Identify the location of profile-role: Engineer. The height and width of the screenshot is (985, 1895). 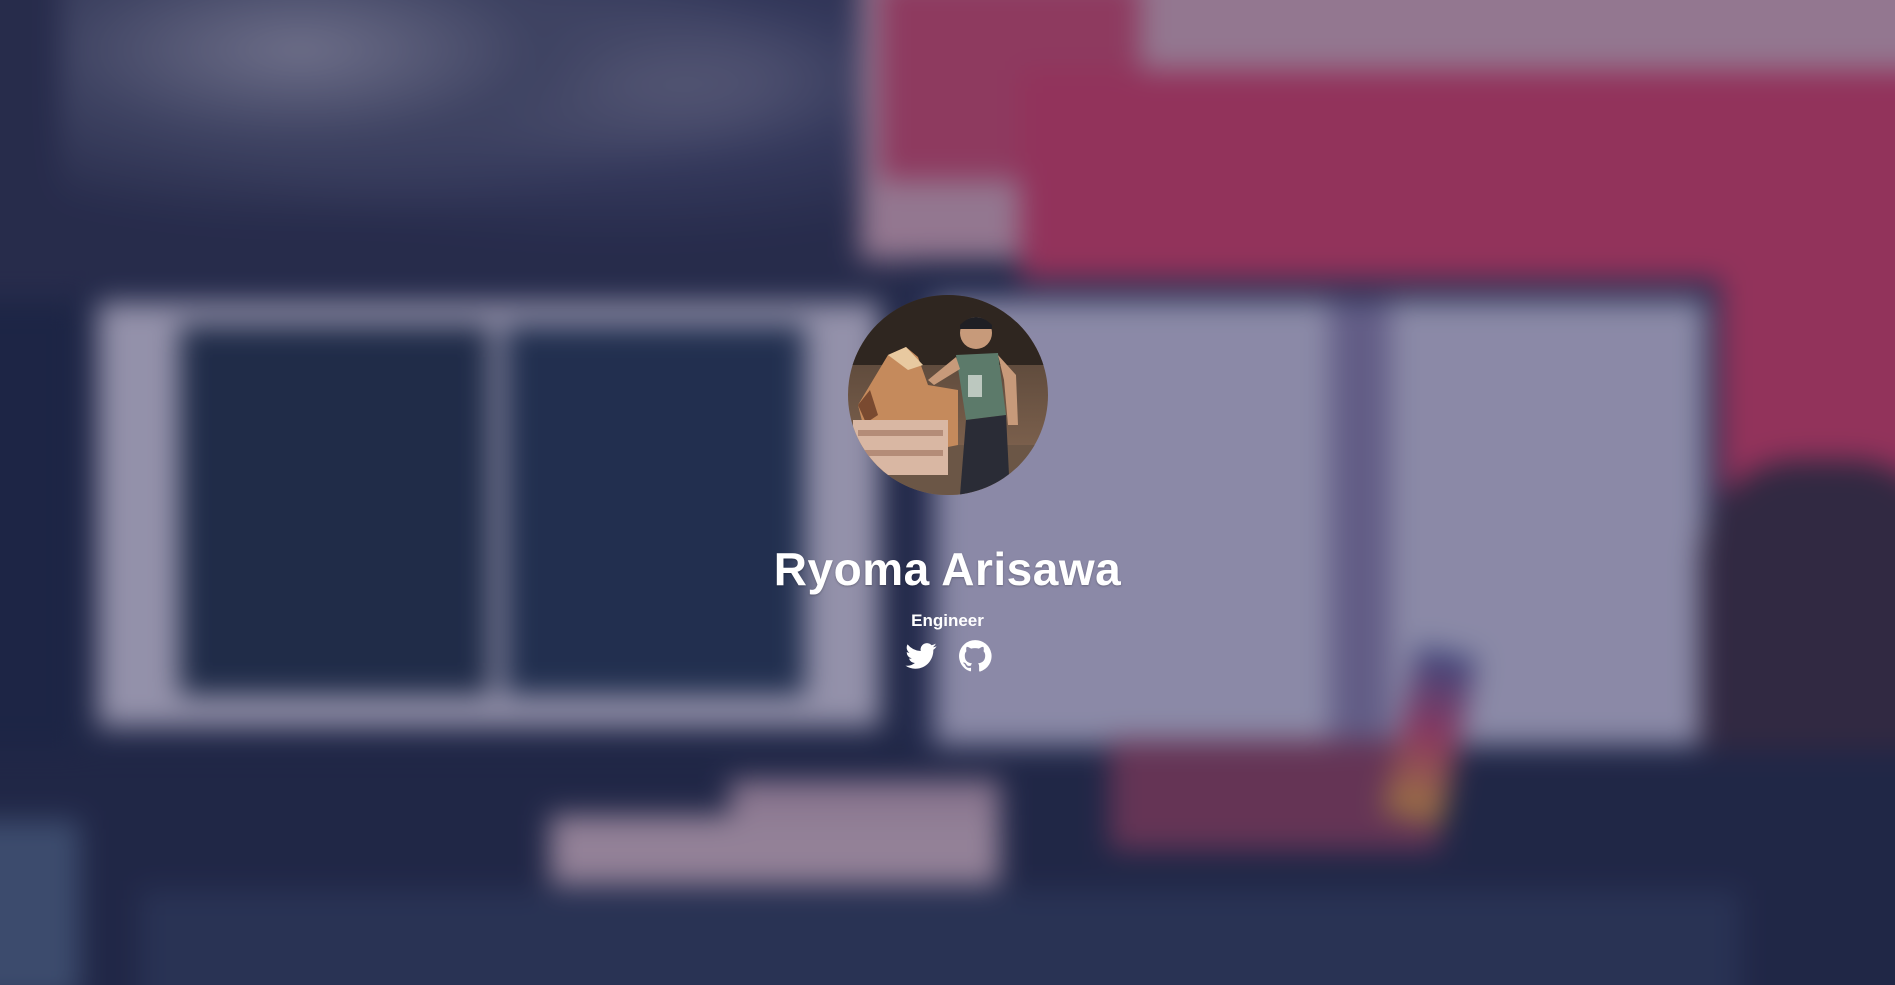
(947, 620).